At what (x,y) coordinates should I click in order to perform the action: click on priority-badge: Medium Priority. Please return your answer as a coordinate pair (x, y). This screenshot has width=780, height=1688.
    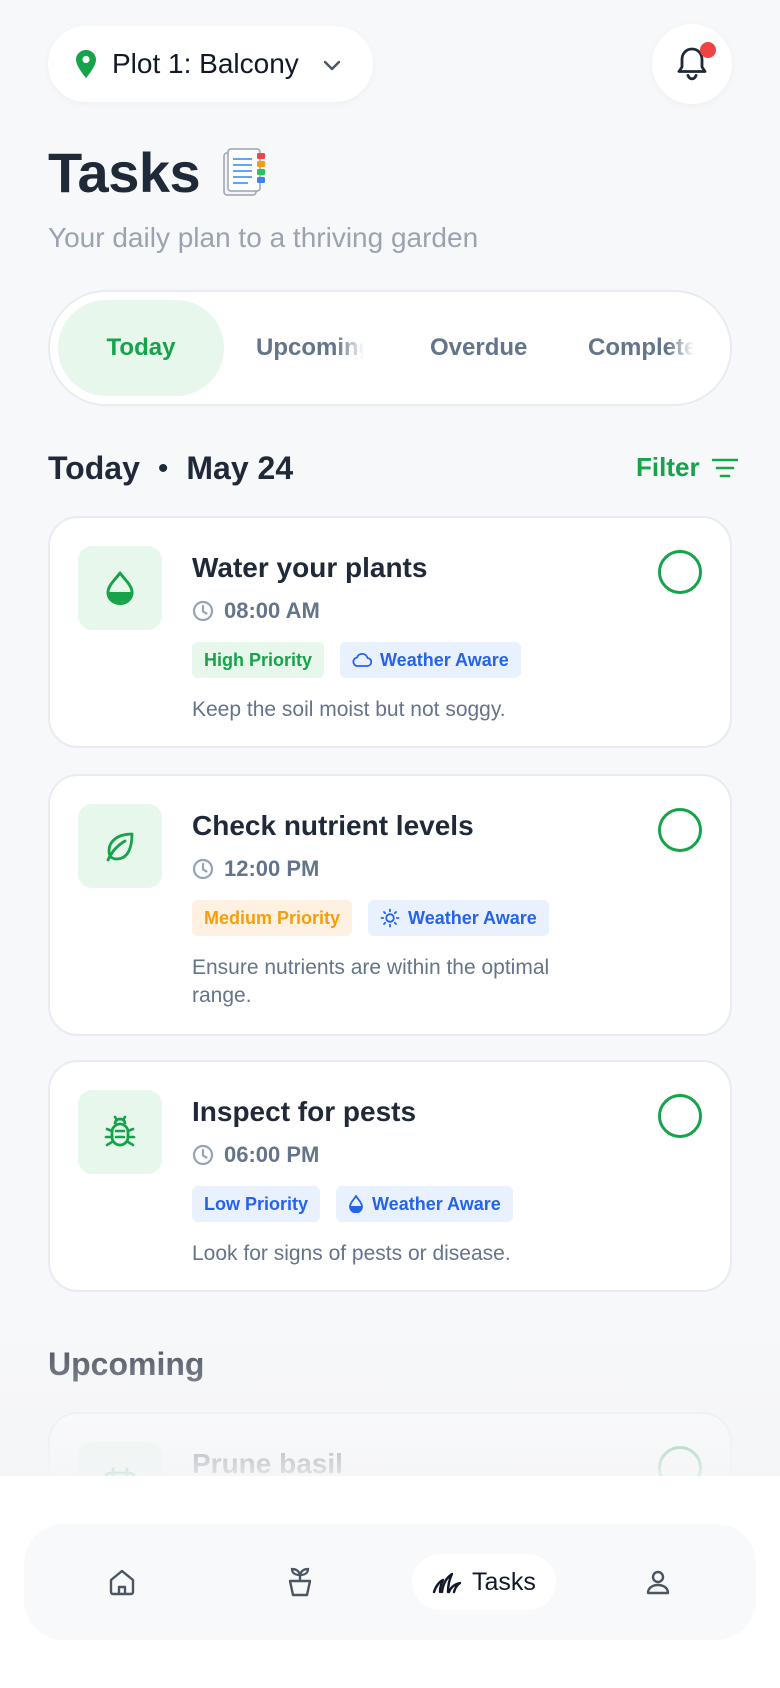
    Looking at the image, I should click on (272, 918).